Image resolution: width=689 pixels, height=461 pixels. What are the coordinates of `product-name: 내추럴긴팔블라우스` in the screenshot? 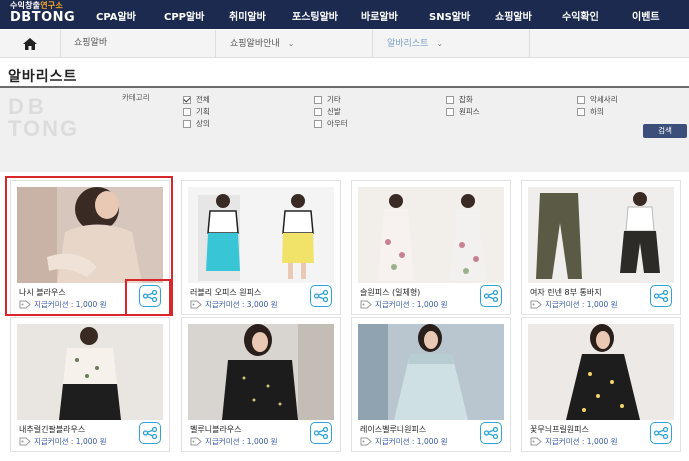 It's located at (52, 429).